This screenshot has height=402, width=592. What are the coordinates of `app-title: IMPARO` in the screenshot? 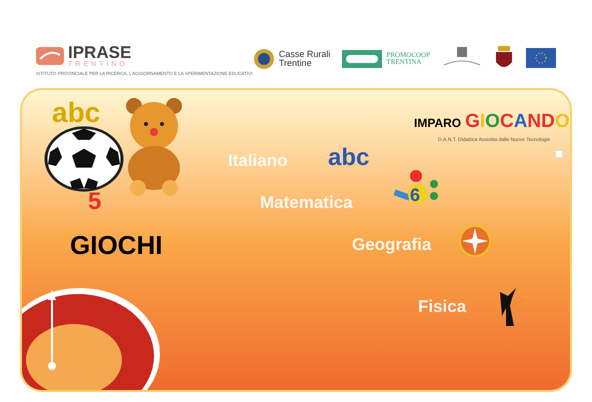 It's located at (438, 123).